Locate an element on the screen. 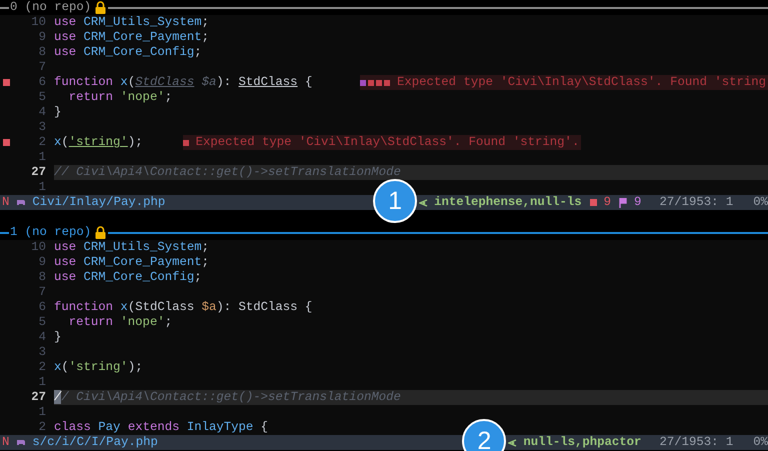  warning-count: 9 is located at coordinates (638, 202).